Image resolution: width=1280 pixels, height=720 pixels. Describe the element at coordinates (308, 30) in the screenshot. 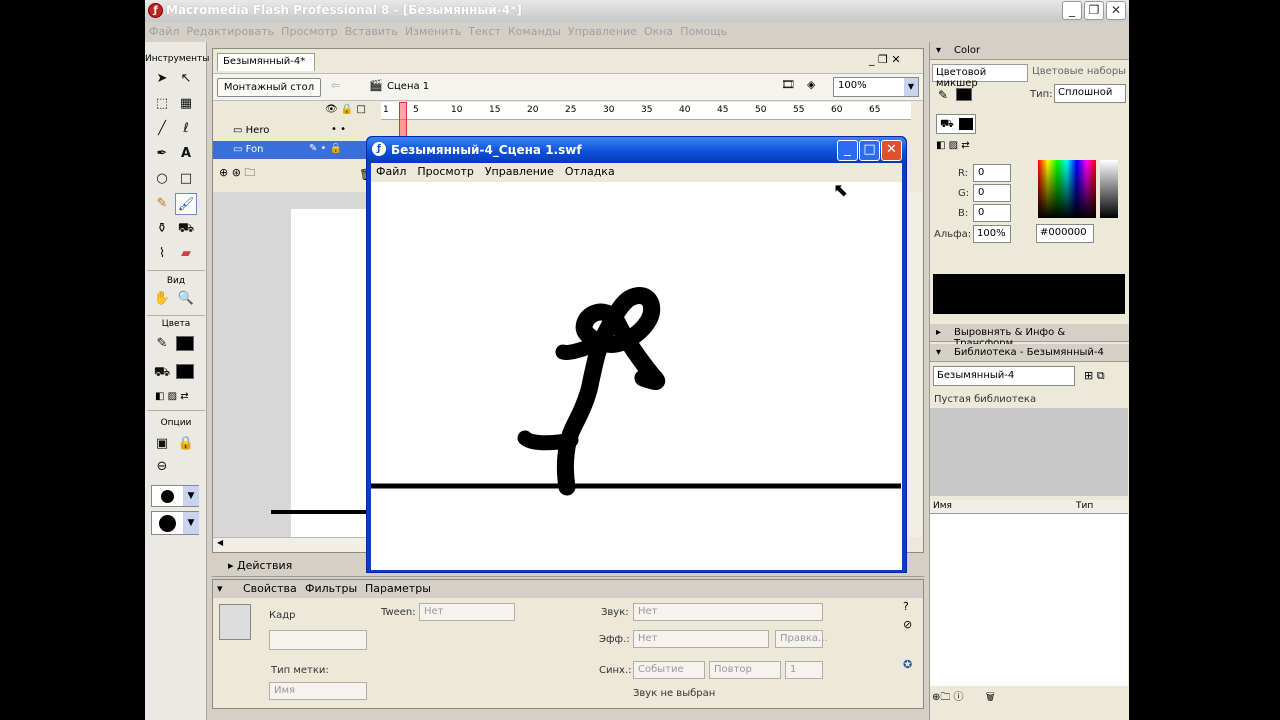

I see `menu-view: Просмотр` at that location.